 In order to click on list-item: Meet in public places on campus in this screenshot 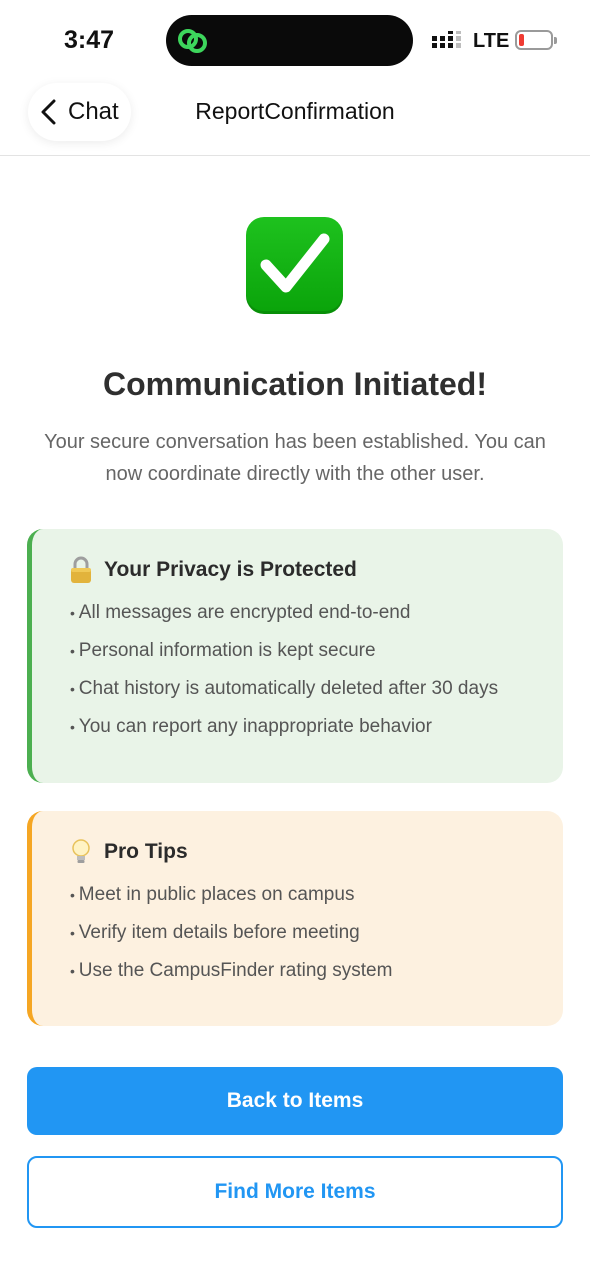, I will do `click(315, 895)`.